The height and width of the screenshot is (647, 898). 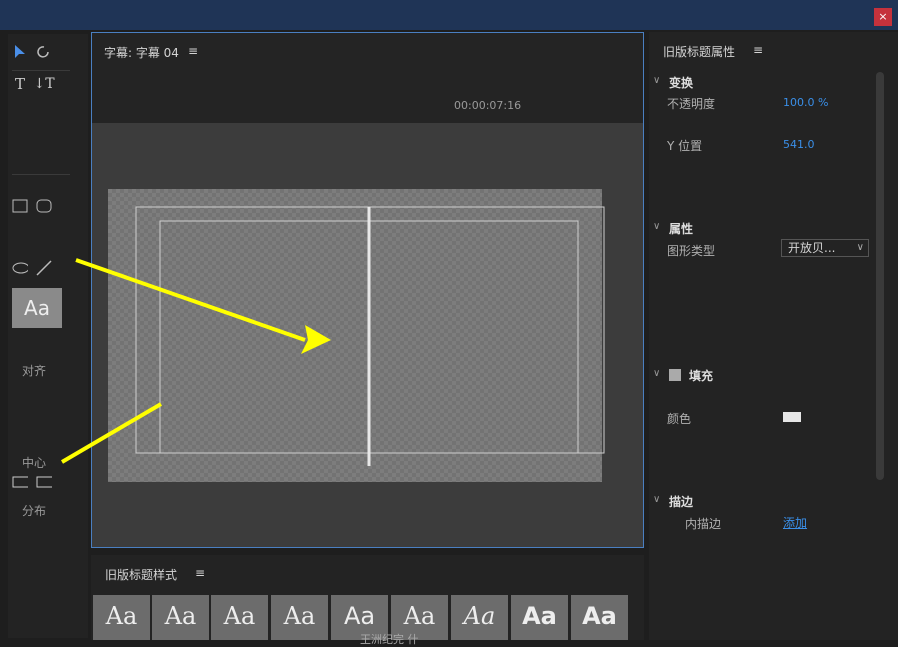 What do you see at coordinates (758, 50) in the screenshot?
I see `properties-menu-icon: ≡` at bounding box center [758, 50].